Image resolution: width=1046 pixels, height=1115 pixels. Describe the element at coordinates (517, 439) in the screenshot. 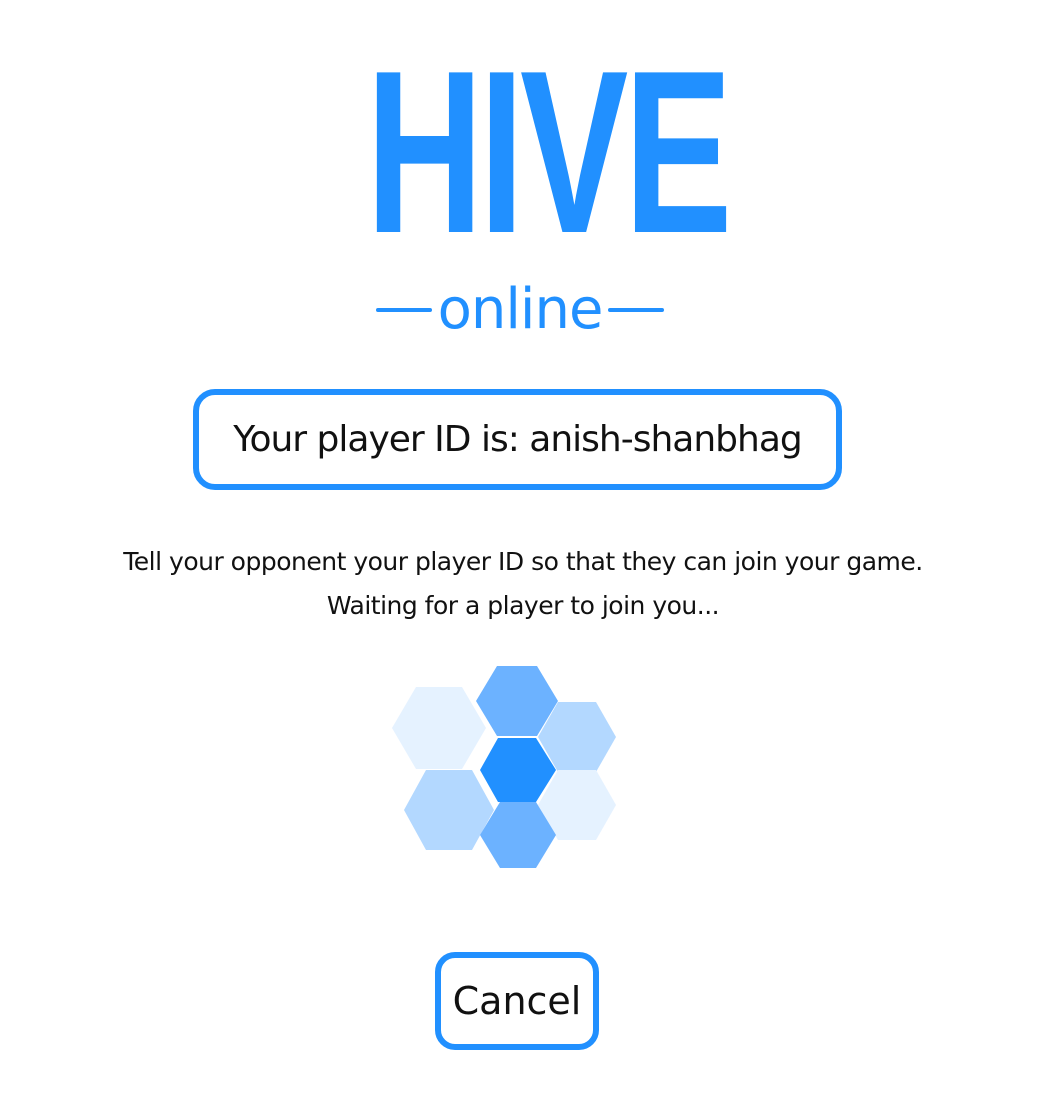

I see `player-id-box: Your player ID is: anish-shanbhag` at that location.